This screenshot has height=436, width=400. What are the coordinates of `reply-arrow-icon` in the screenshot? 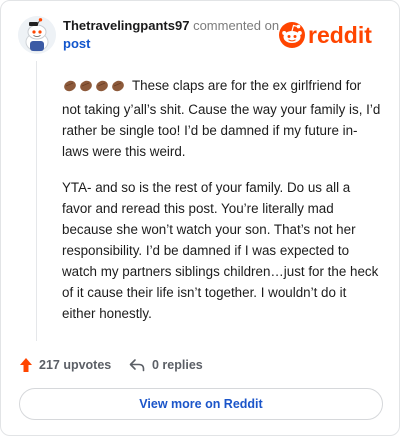 It's located at (137, 365).